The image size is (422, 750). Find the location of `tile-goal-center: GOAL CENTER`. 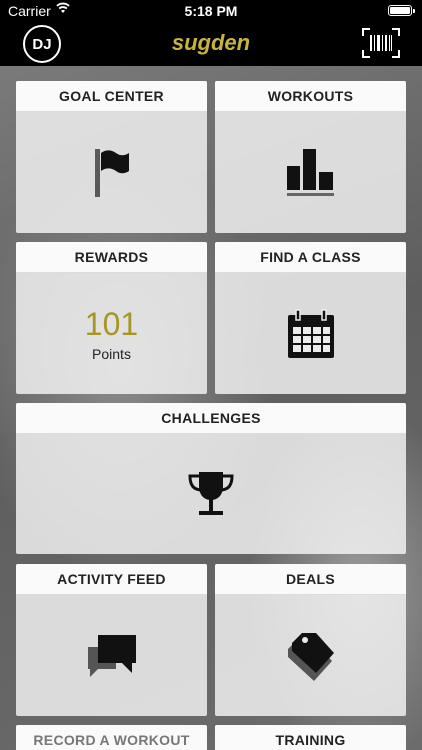

tile-goal-center: GOAL CENTER is located at coordinates (111, 157).